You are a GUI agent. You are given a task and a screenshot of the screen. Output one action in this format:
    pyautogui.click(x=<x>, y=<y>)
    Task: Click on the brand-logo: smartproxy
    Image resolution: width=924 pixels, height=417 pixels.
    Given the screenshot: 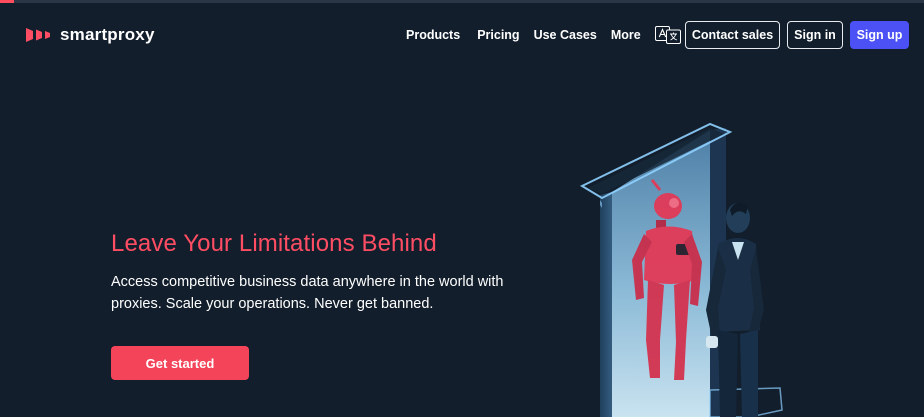 What is the action you would take?
    pyautogui.click(x=90, y=35)
    